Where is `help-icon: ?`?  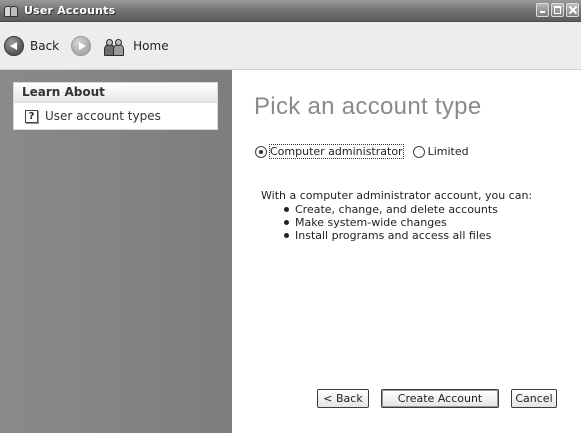 help-icon: ? is located at coordinates (31, 116).